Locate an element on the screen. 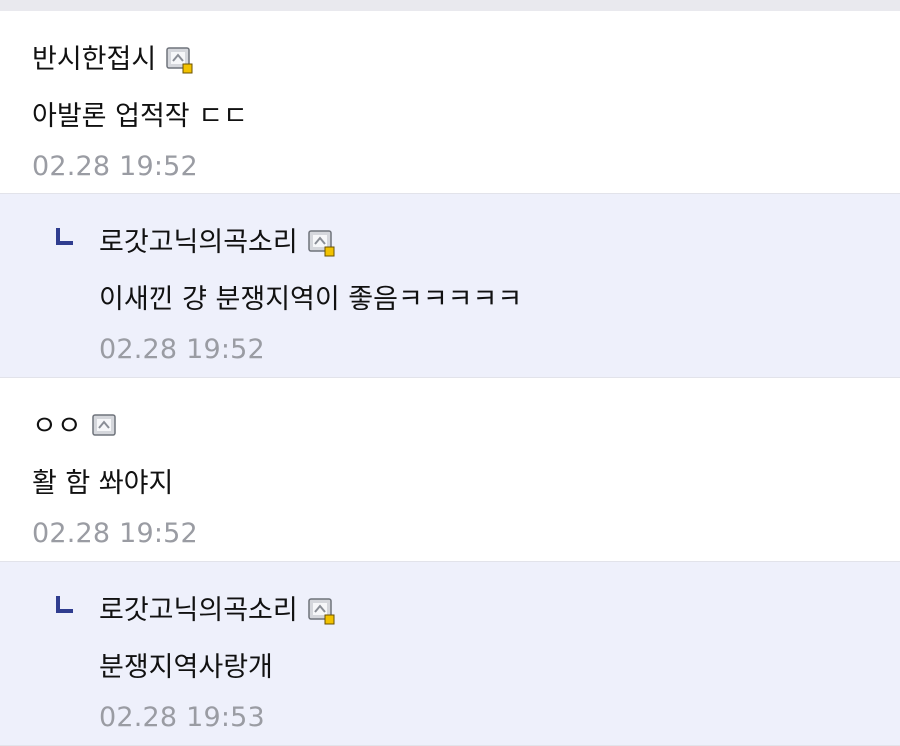 The width and height of the screenshot is (900, 746). comment-text: 이새낀 걍 분쟁지역이 좋음ㅋㅋㅋㅋㅋ is located at coordinates (311, 299).